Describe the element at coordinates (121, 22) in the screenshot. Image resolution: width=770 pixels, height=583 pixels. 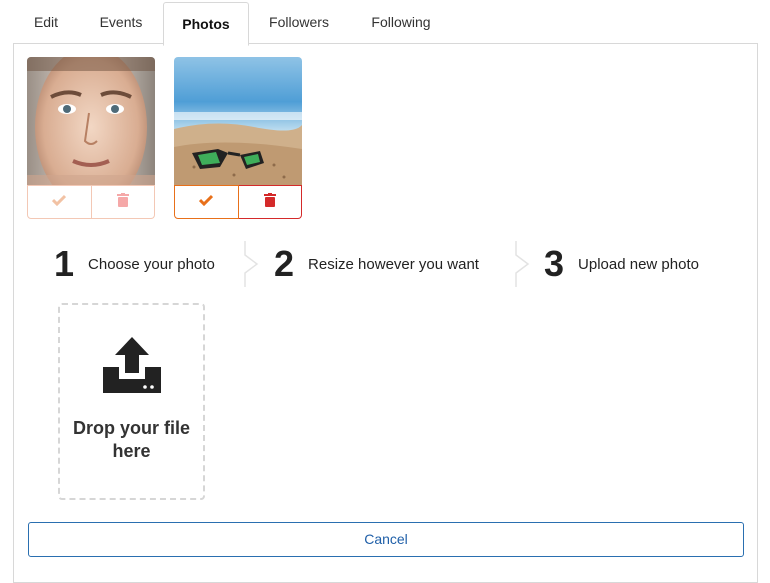
I see `tab-events: Events` at that location.